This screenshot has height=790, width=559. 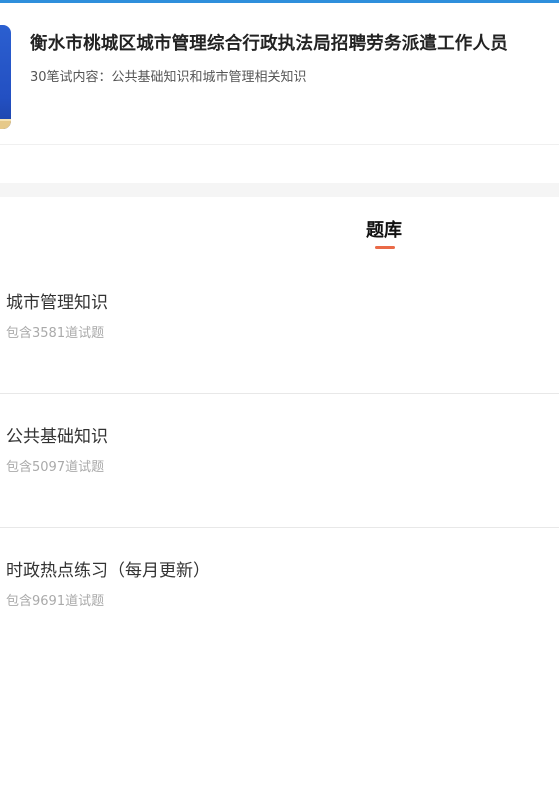 I want to click on tab-question-bank: 题库, so click(x=384, y=229).